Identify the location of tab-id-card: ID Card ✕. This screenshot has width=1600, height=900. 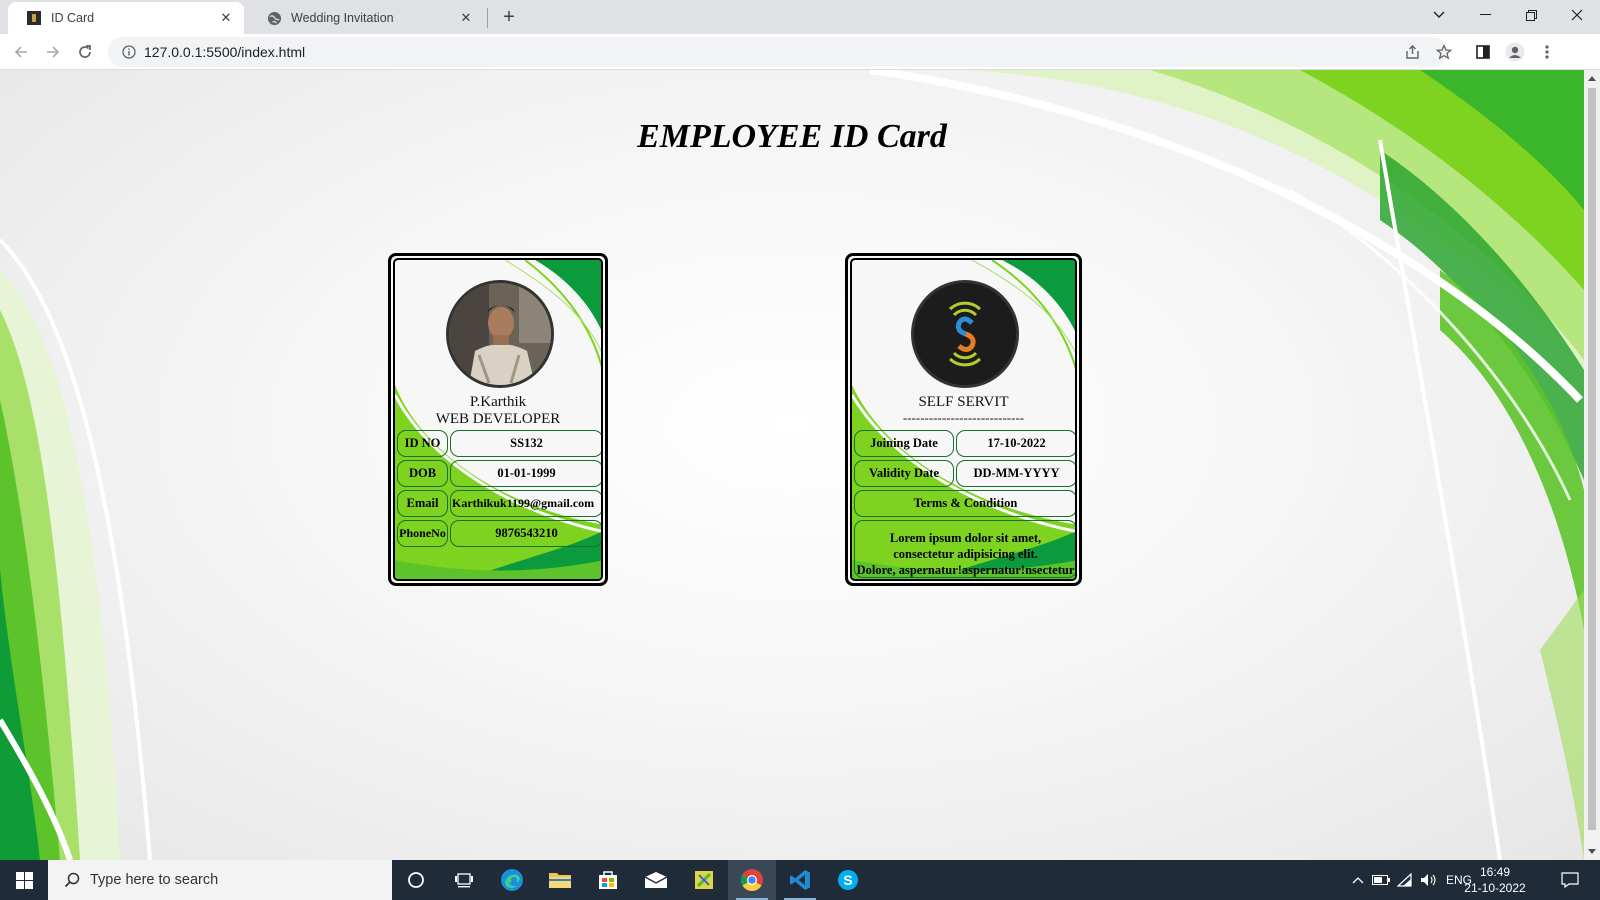
(126, 18).